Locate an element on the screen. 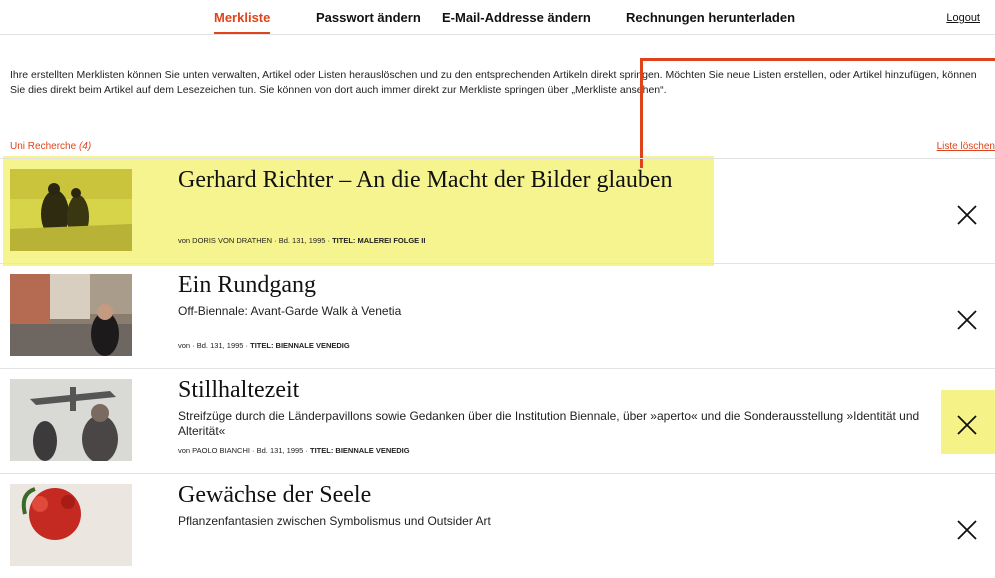 The width and height of the screenshot is (995, 578). list-count: (4) is located at coordinates (85, 146).